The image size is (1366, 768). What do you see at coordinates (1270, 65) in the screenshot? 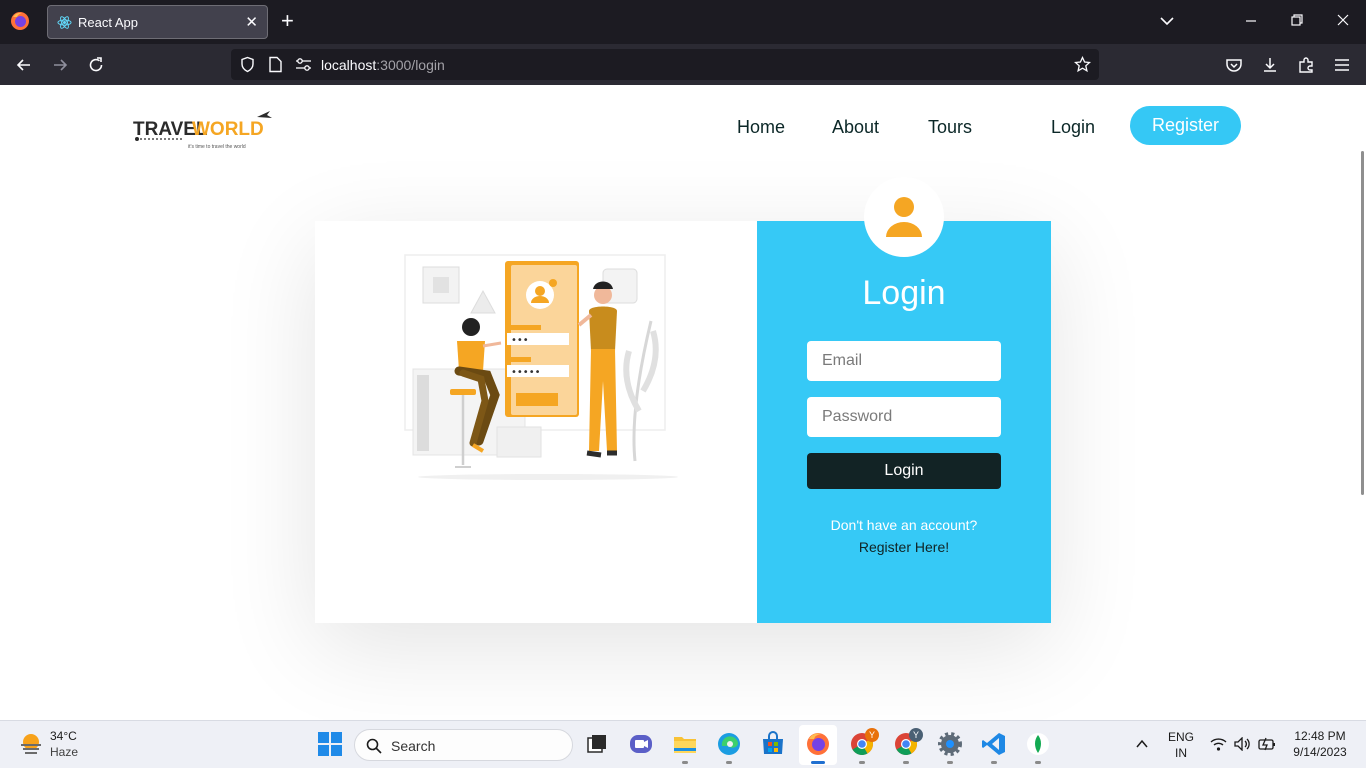
I see `downloads-icon` at bounding box center [1270, 65].